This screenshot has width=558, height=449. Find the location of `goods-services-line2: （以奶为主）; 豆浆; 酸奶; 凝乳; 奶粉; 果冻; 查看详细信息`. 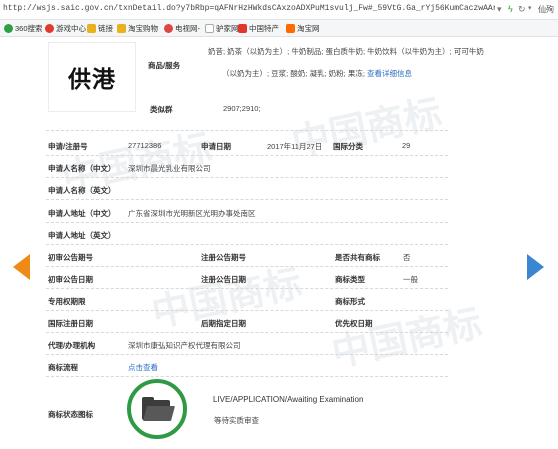

goods-services-line2: （以奶为主）; 豆浆; 酸奶; 凝乳; 奶粉; 果冻; 查看详细信息 is located at coordinates (317, 73).